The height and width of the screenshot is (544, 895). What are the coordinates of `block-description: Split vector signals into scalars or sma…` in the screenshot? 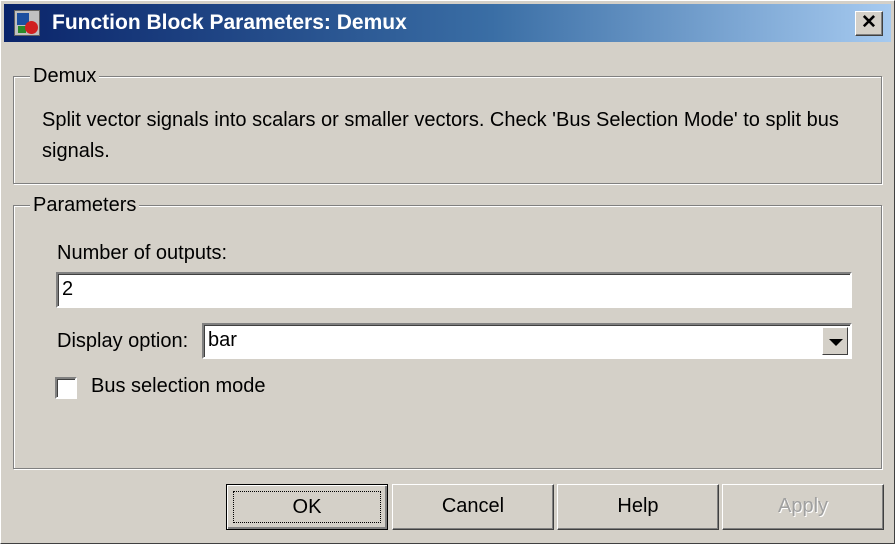 It's located at (440, 135).